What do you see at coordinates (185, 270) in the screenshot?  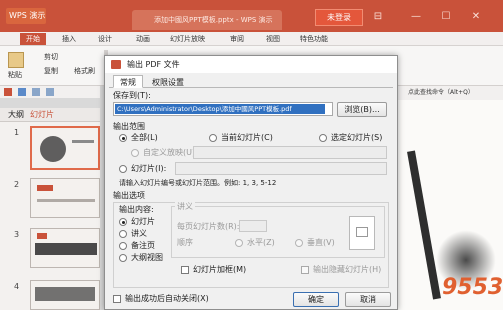 I see `frame-slides-checkbox` at bounding box center [185, 270].